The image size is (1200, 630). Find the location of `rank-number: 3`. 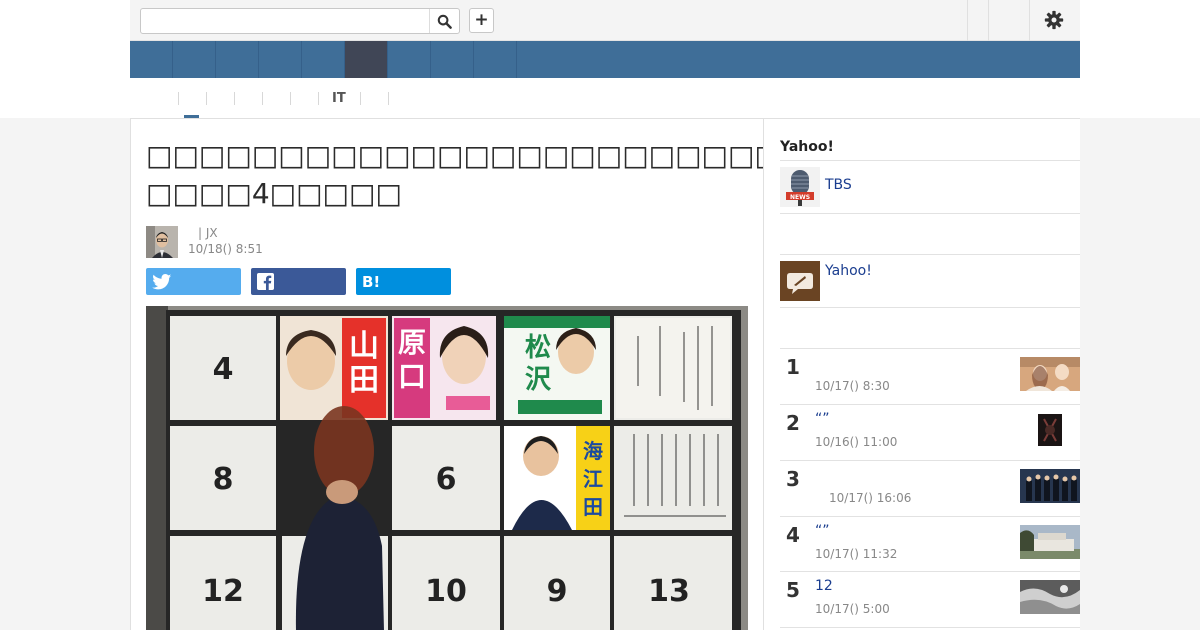

rank-number: 3 is located at coordinates (793, 479).